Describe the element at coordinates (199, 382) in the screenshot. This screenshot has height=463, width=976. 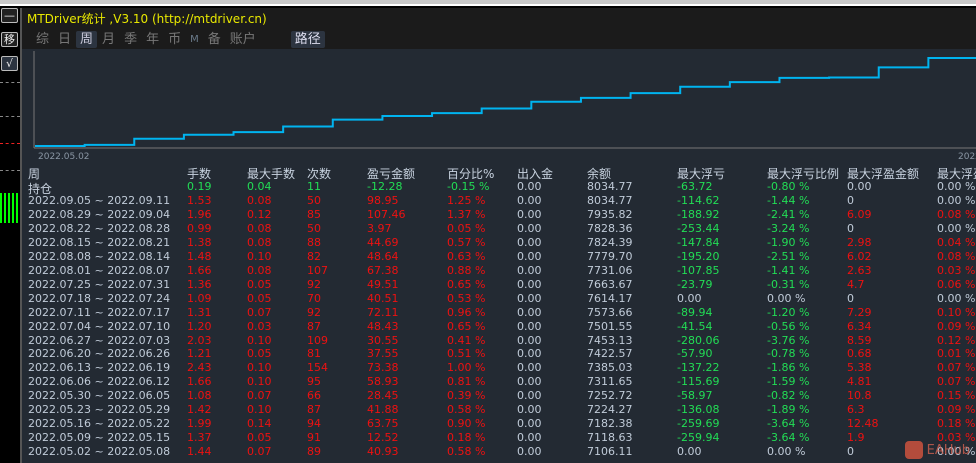
I see `cell-col-1: 1.66` at that location.